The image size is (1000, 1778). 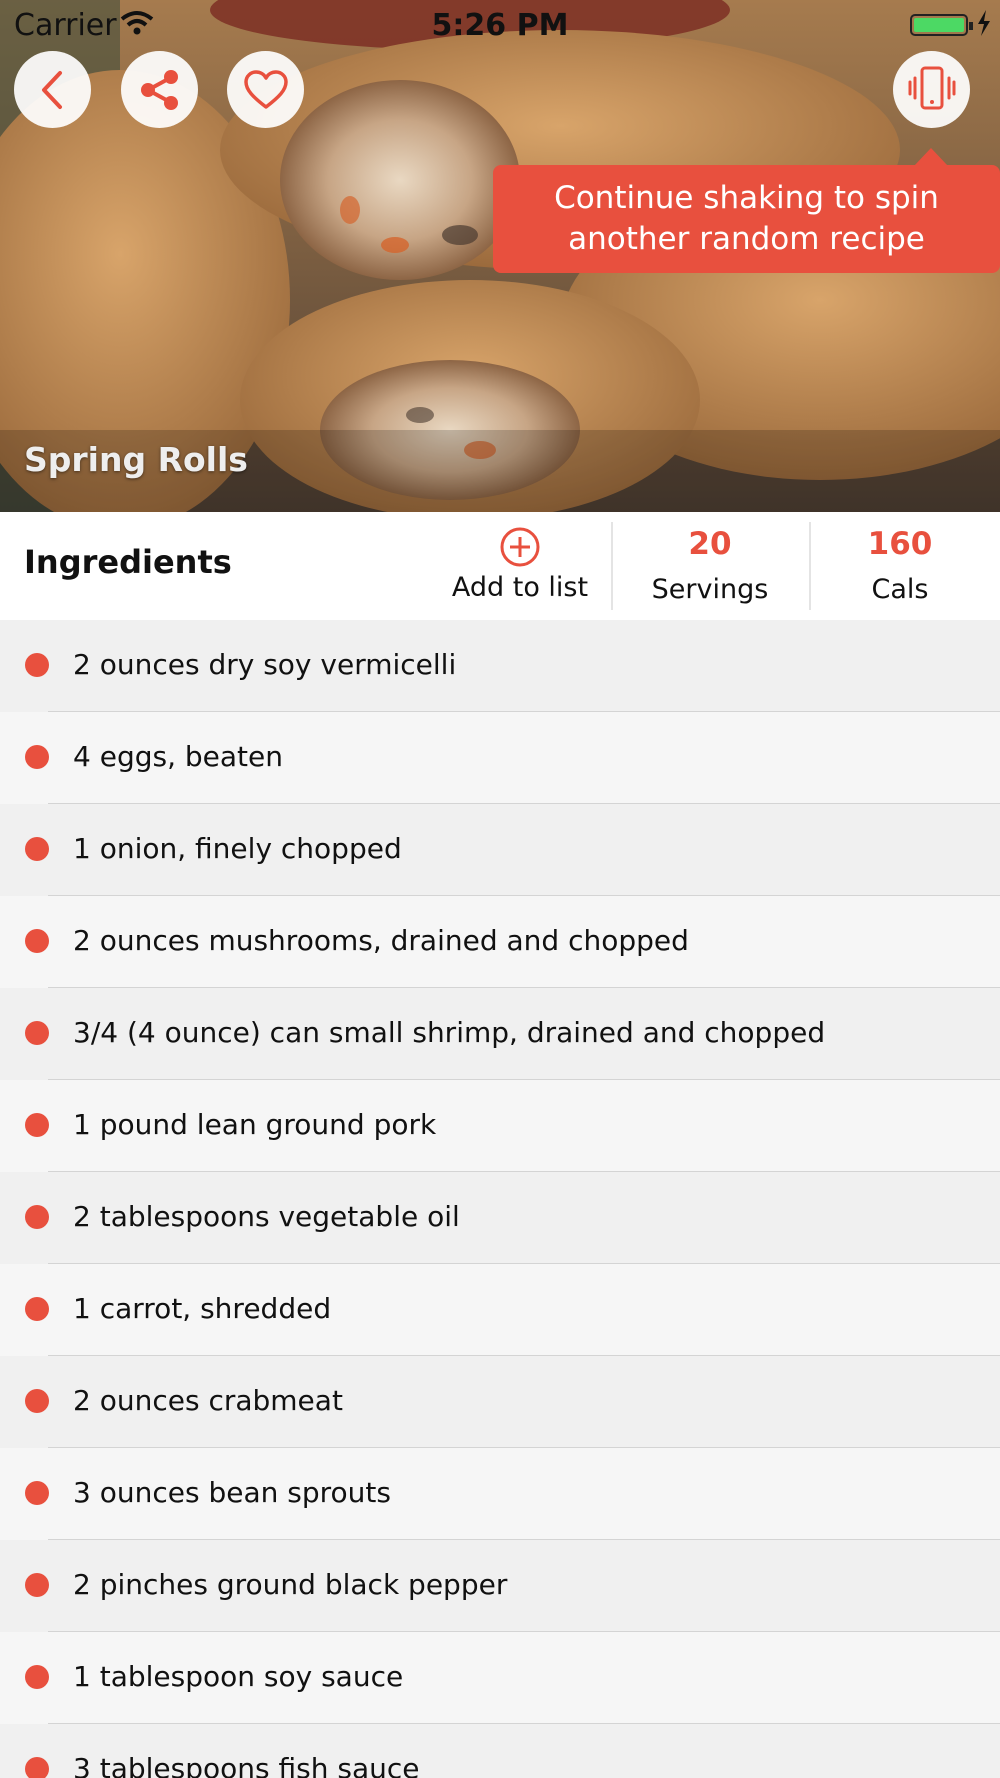 I want to click on clock: 5:26 PM, so click(x=500, y=25).